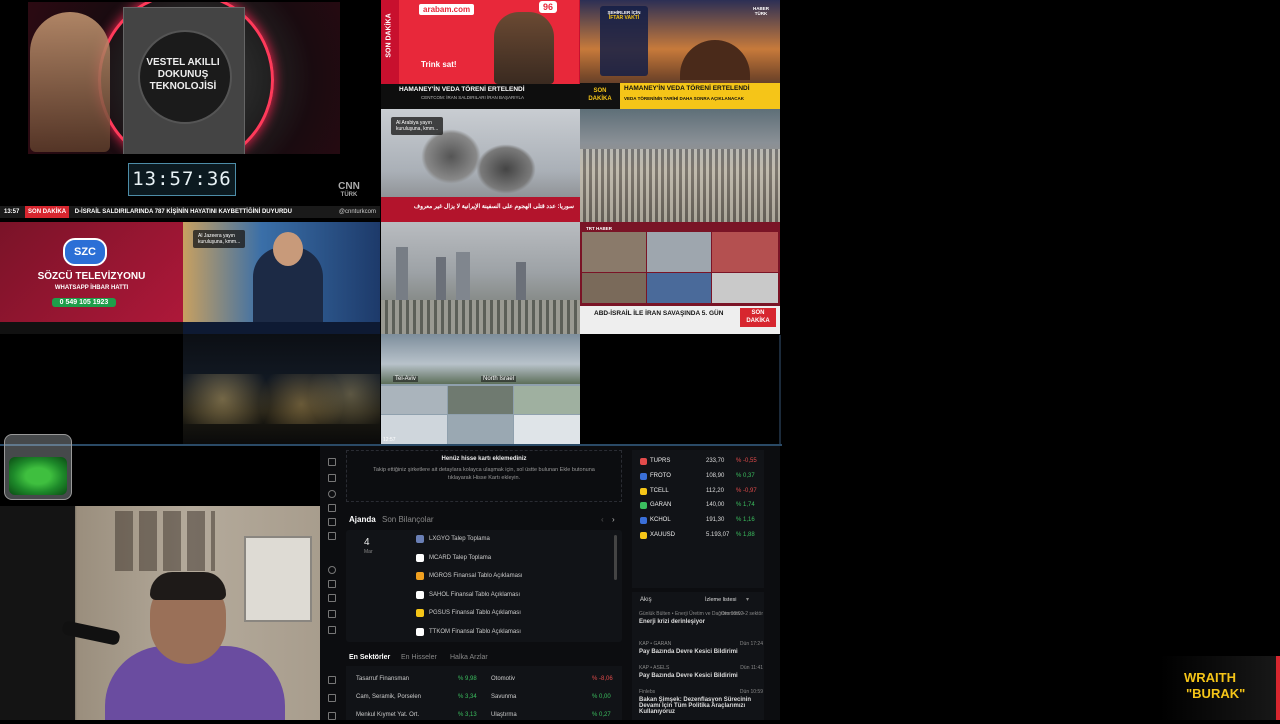 This screenshot has height=724, width=1280. I want to click on calendar-date-day: 4, so click(367, 542).